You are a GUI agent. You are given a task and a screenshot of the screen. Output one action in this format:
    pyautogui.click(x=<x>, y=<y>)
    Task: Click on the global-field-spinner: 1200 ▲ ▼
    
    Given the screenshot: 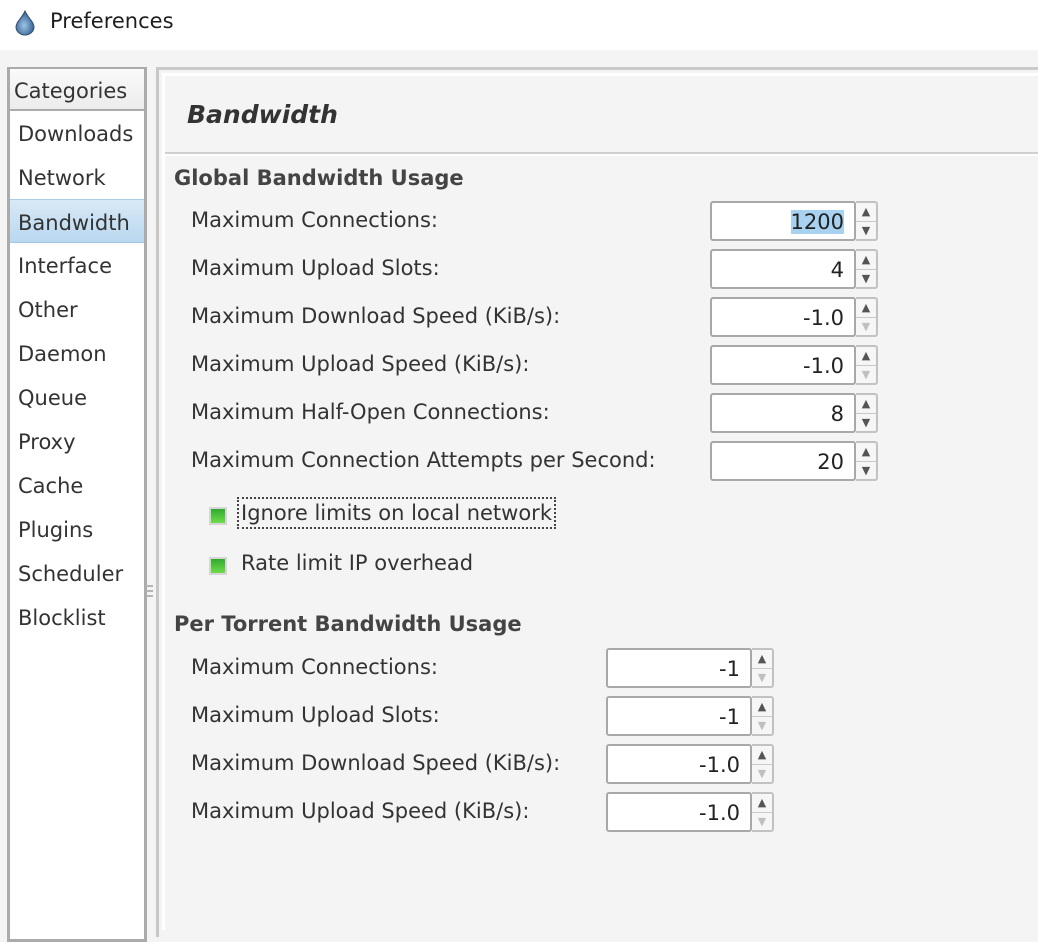 What is the action you would take?
    pyautogui.click(x=794, y=221)
    